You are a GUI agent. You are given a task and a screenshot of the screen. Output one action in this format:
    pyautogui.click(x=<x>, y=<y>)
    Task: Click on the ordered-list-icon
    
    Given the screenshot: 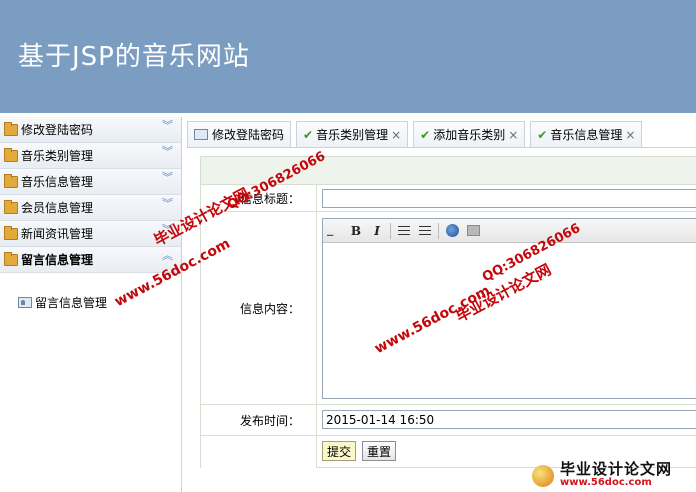 What is the action you would take?
    pyautogui.click(x=404, y=231)
    